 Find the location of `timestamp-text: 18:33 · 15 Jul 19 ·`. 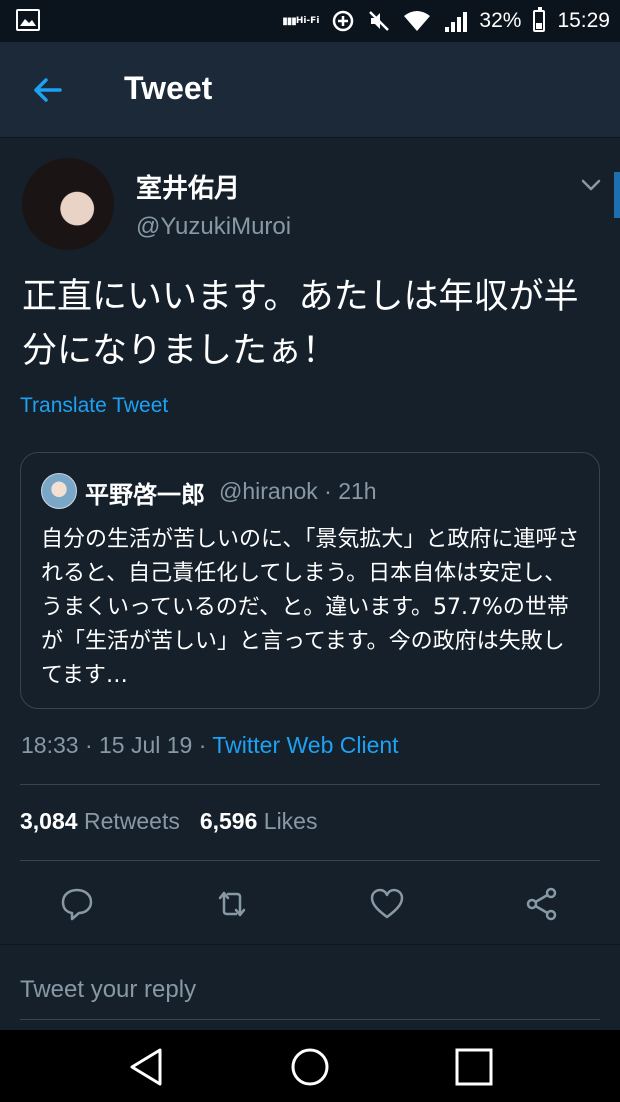

timestamp-text: 18:33 · 15 Jul 19 · is located at coordinates (117, 745).